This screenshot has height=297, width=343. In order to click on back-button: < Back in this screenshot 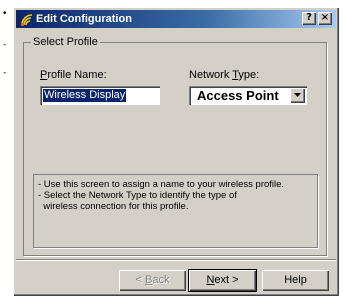, I will do `click(152, 280)`.